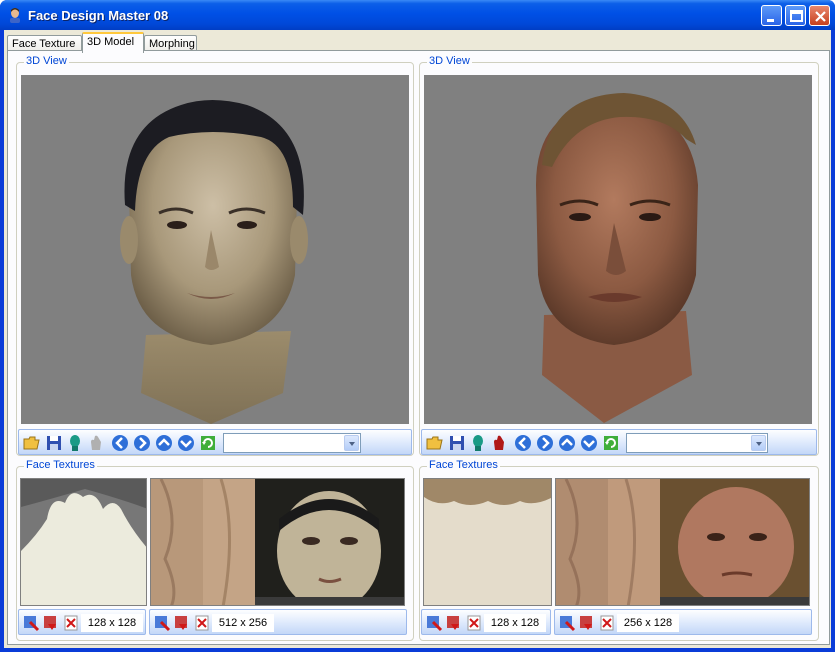 This screenshot has width=835, height=652. I want to click on left-texture-1-toolbar: 128 x 128, so click(82, 622).